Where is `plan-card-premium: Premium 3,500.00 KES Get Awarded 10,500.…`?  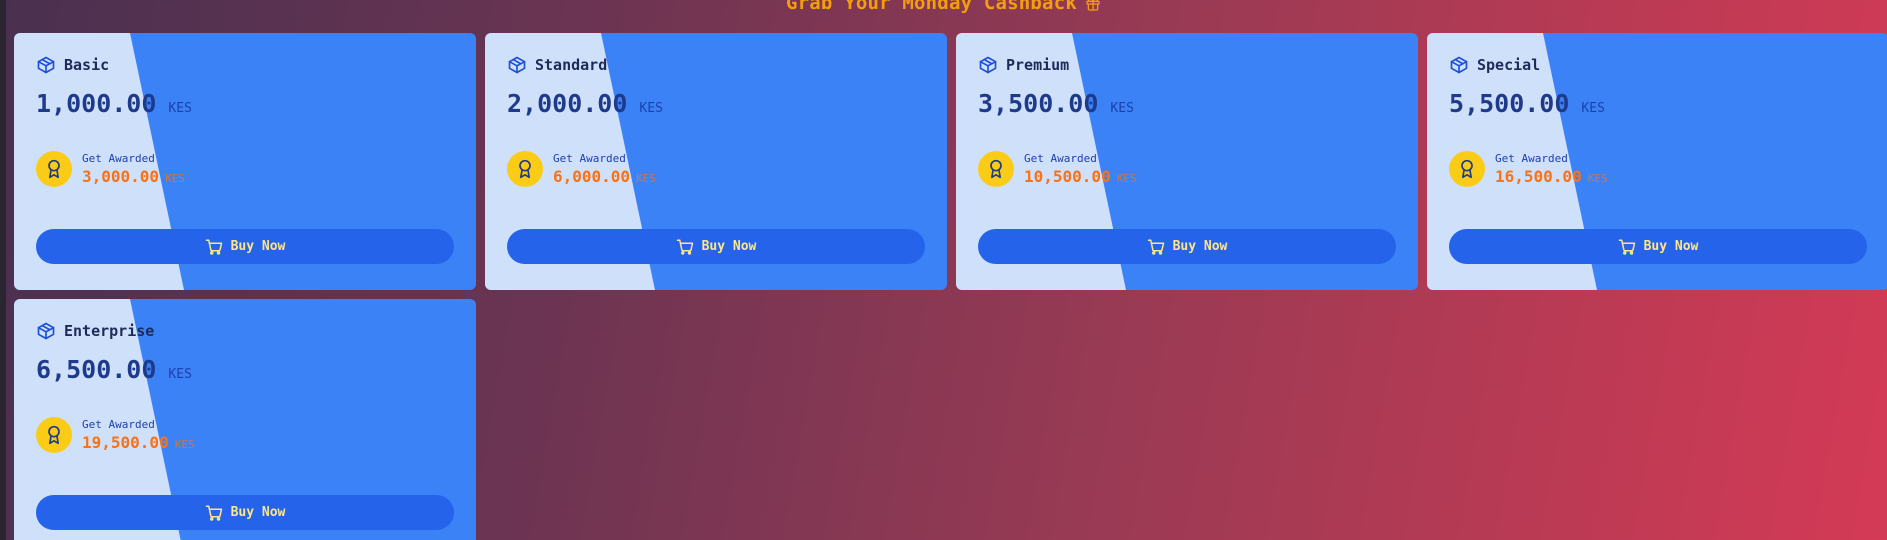
plan-card-premium: Premium 3,500.00 KES Get Awarded 10,500.… is located at coordinates (1187, 161).